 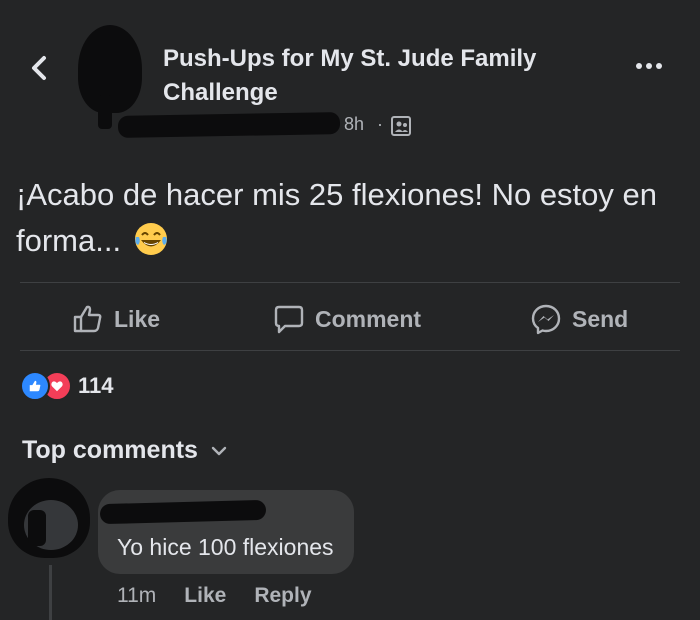 What do you see at coordinates (368, 318) in the screenshot?
I see `comment-label: Comment` at bounding box center [368, 318].